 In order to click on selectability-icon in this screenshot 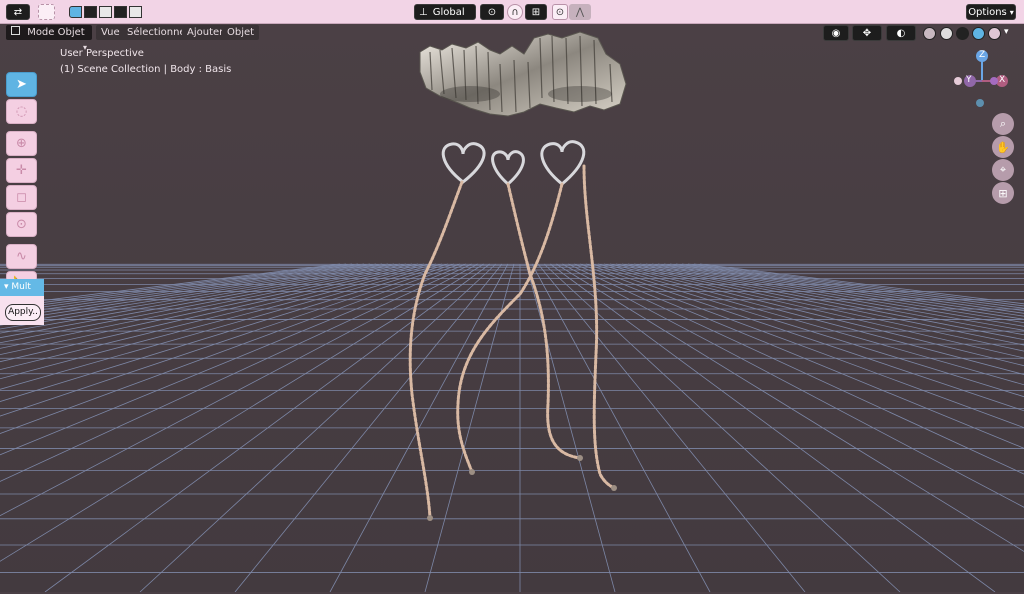, I will do `click(46, 12)`.